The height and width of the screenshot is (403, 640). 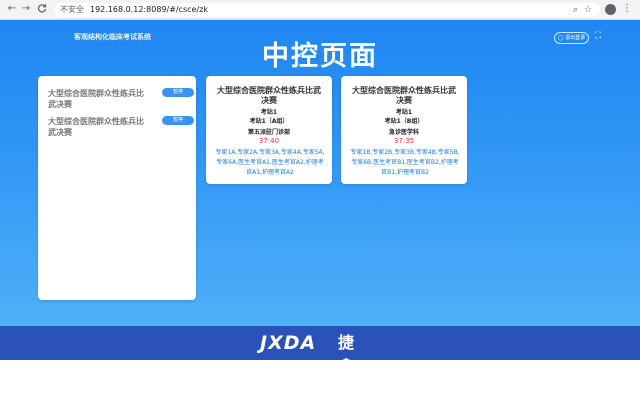 I want to click on reload-button, so click(x=42, y=9).